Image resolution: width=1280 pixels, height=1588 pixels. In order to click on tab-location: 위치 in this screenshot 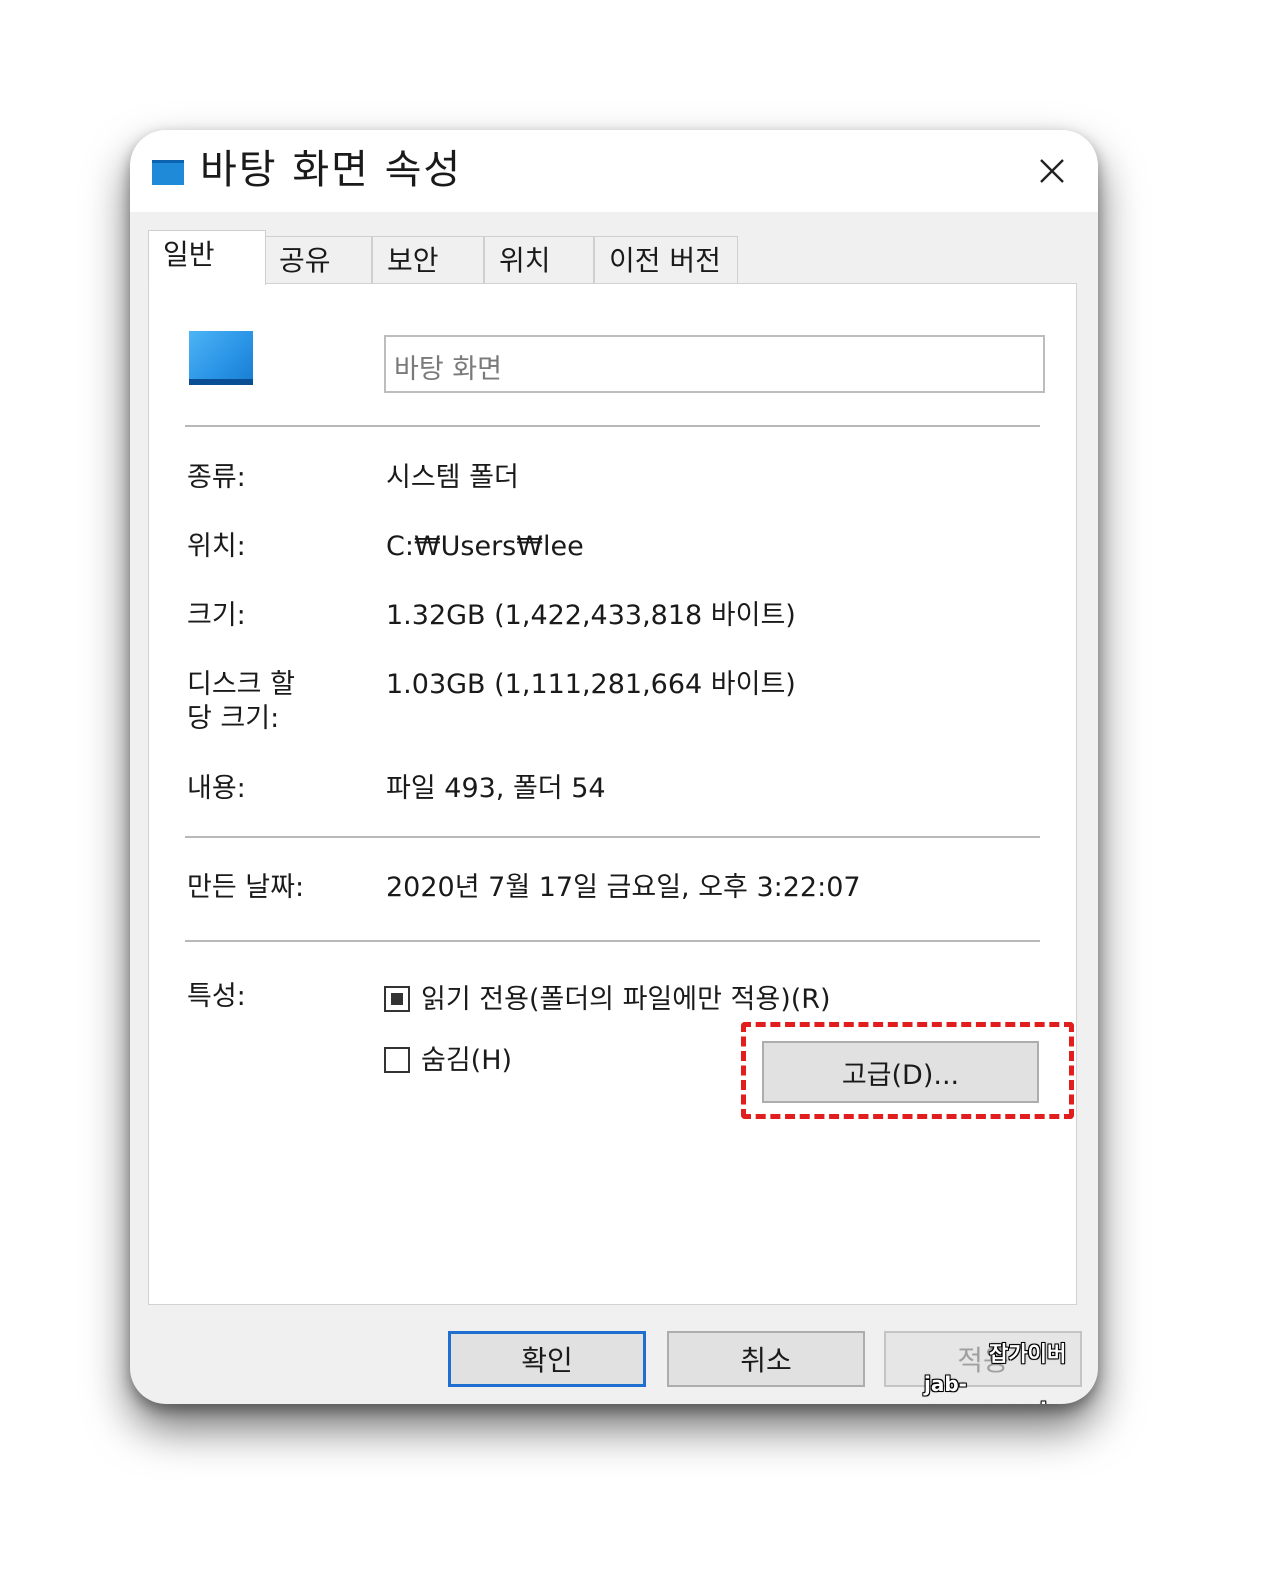, I will do `click(539, 260)`.